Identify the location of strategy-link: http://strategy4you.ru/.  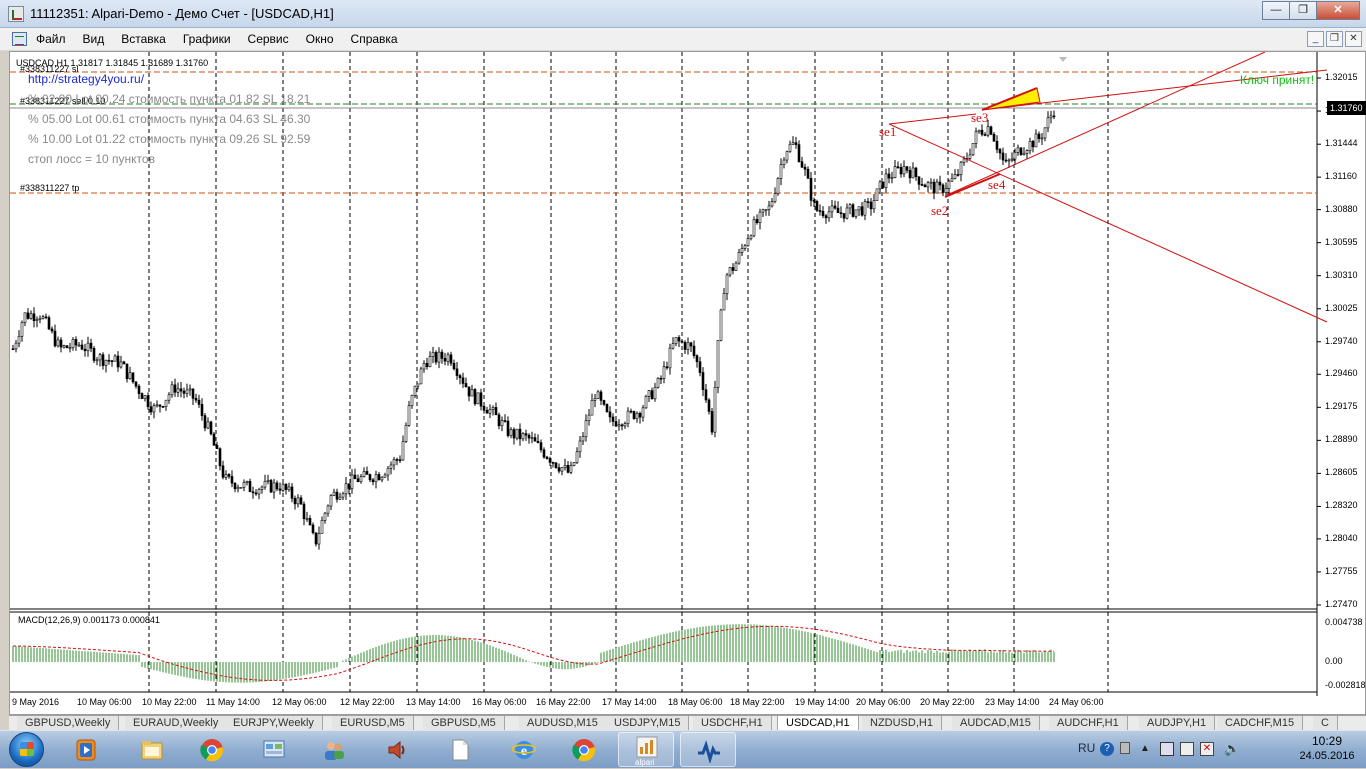
(86, 79).